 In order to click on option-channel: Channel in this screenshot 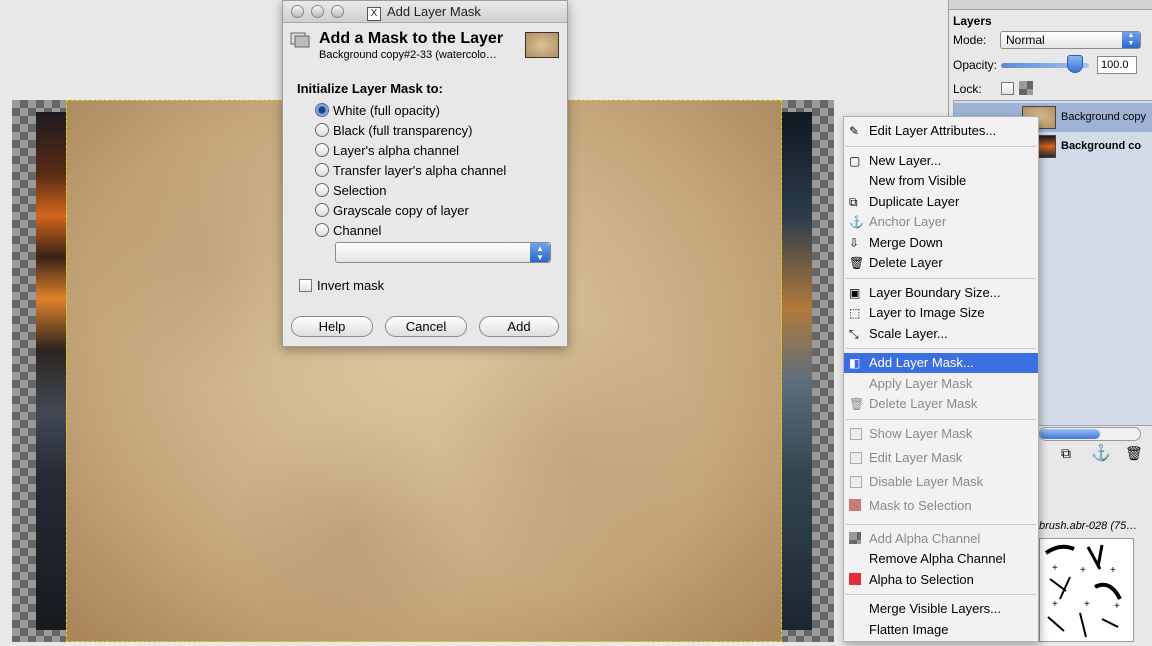, I will do `click(348, 230)`.